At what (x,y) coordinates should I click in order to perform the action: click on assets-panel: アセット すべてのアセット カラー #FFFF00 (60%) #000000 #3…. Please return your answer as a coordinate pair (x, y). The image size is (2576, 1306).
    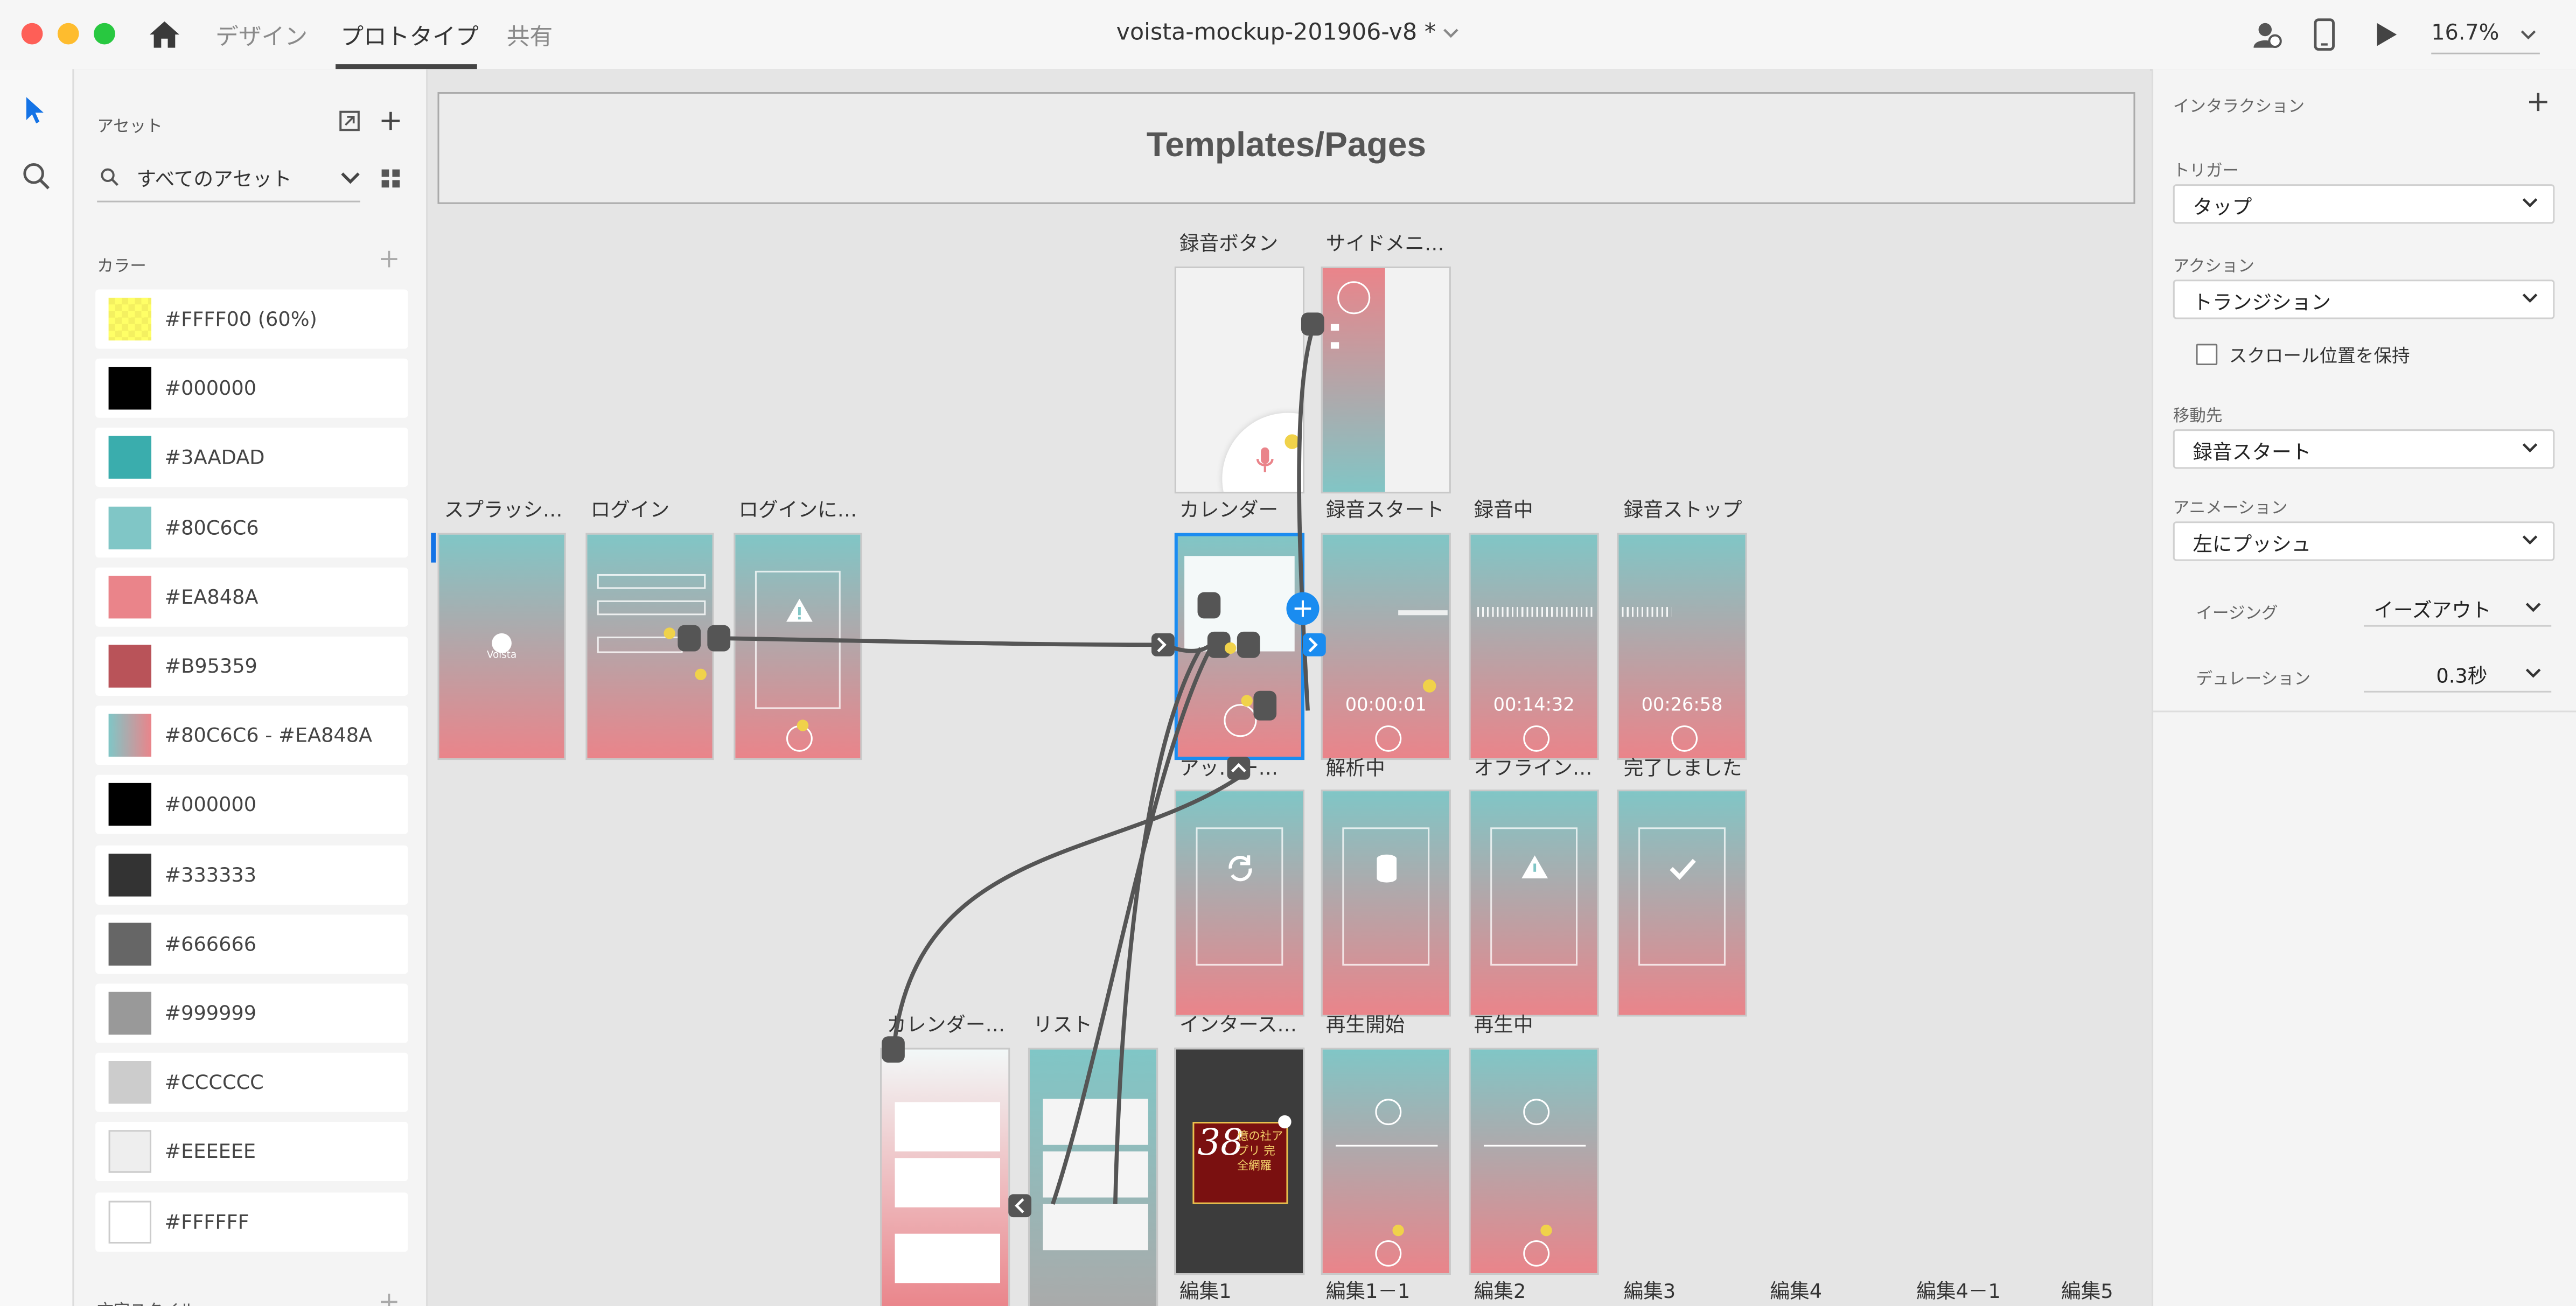
    Looking at the image, I should click on (251, 687).